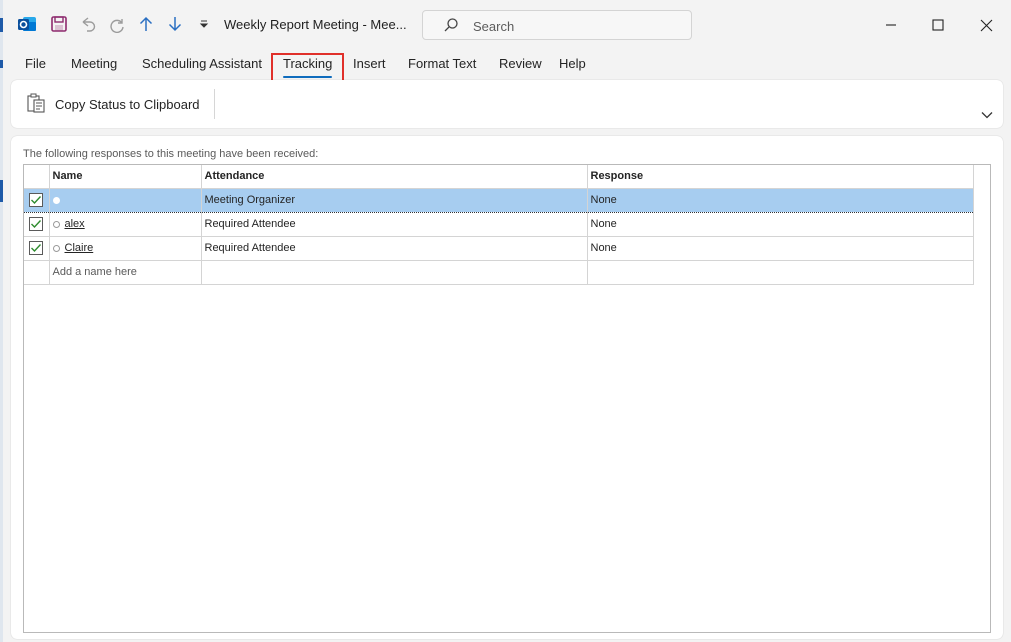  Describe the element at coordinates (780, 272) in the screenshot. I see `add-response-cell` at that location.